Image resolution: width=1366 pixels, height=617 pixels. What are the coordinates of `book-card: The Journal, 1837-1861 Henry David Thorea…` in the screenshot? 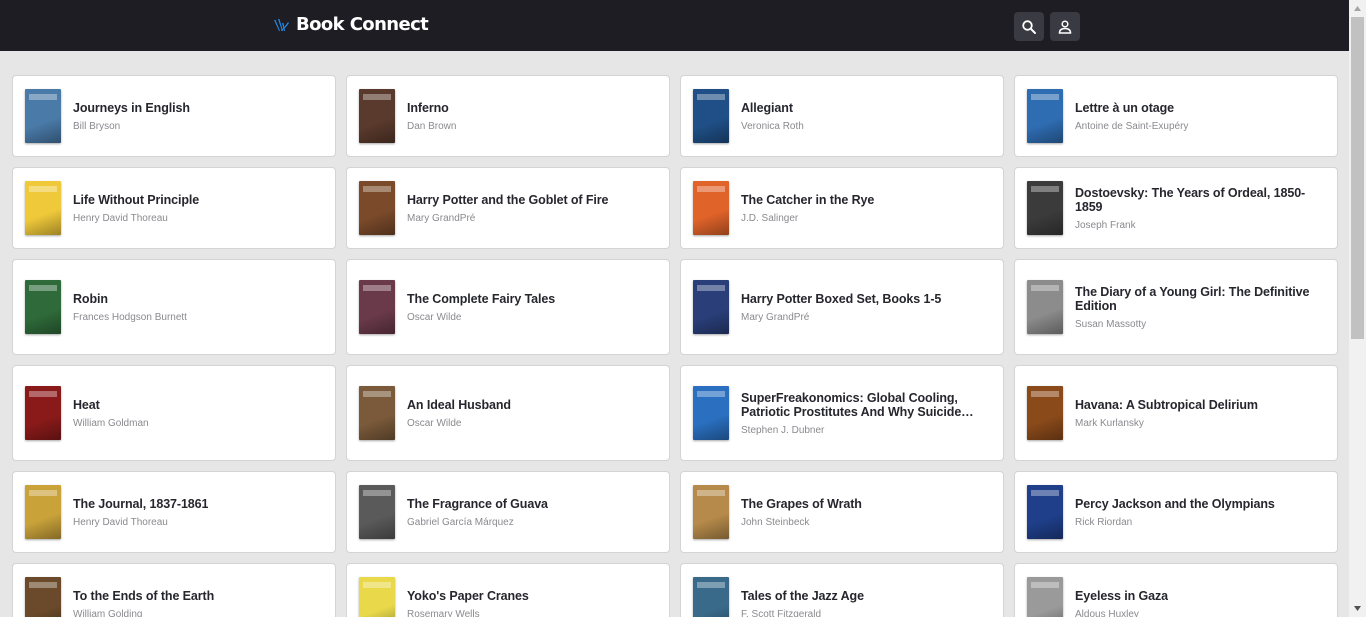 It's located at (174, 512).